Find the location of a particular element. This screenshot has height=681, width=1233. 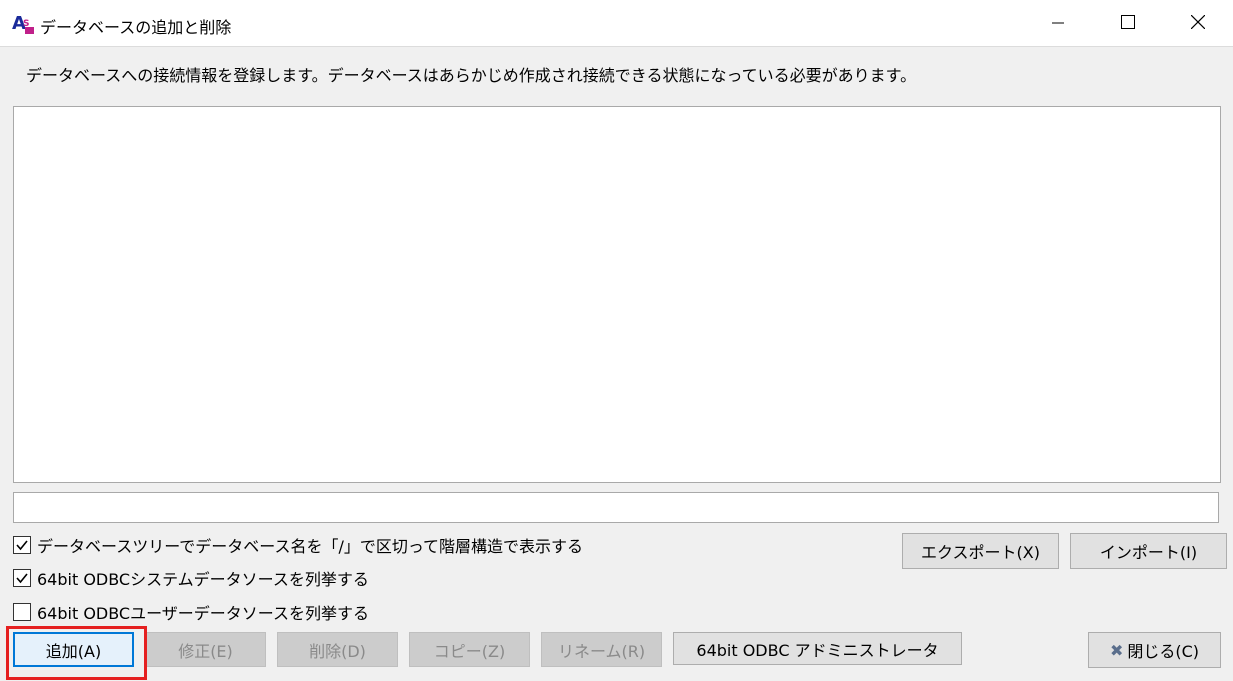

export-button: エクスポート(X) is located at coordinates (980, 551).